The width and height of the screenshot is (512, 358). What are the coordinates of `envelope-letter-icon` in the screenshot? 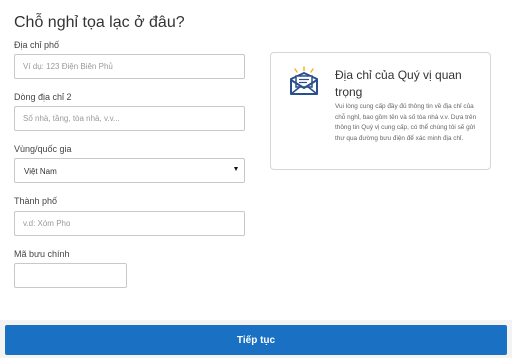 It's located at (304, 80).